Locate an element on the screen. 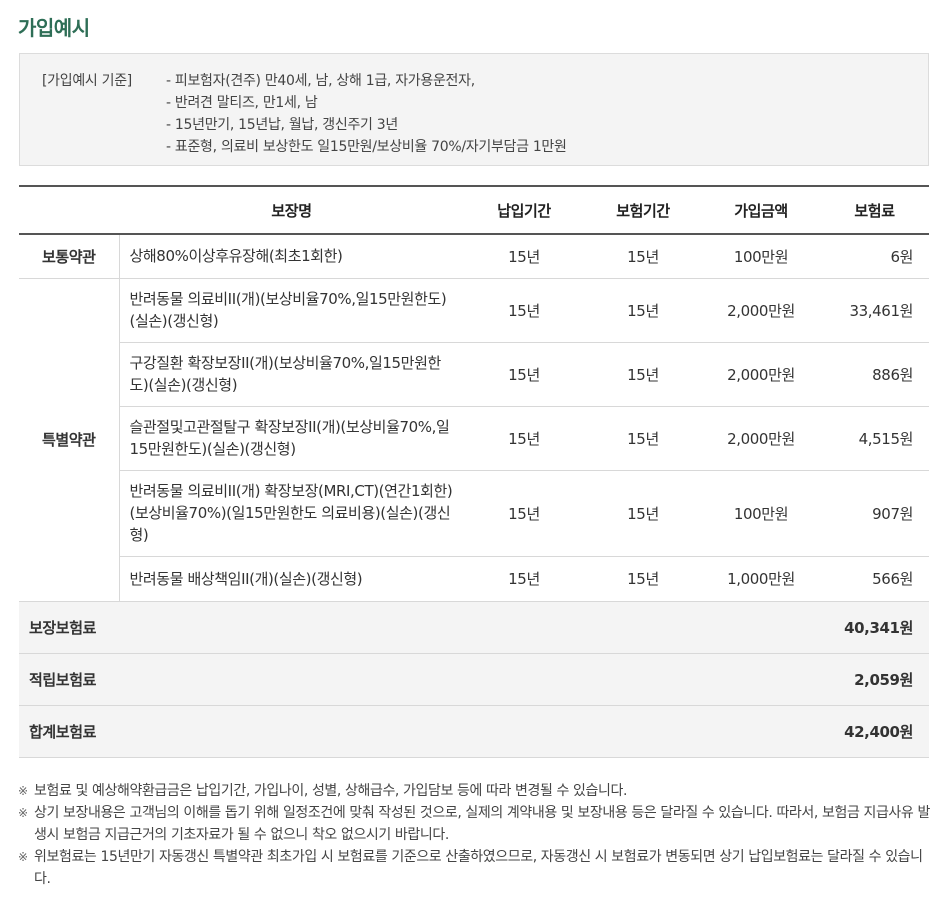 The height and width of the screenshot is (904, 946). total-row: 보장보험료 40,341원 is located at coordinates (474, 627).